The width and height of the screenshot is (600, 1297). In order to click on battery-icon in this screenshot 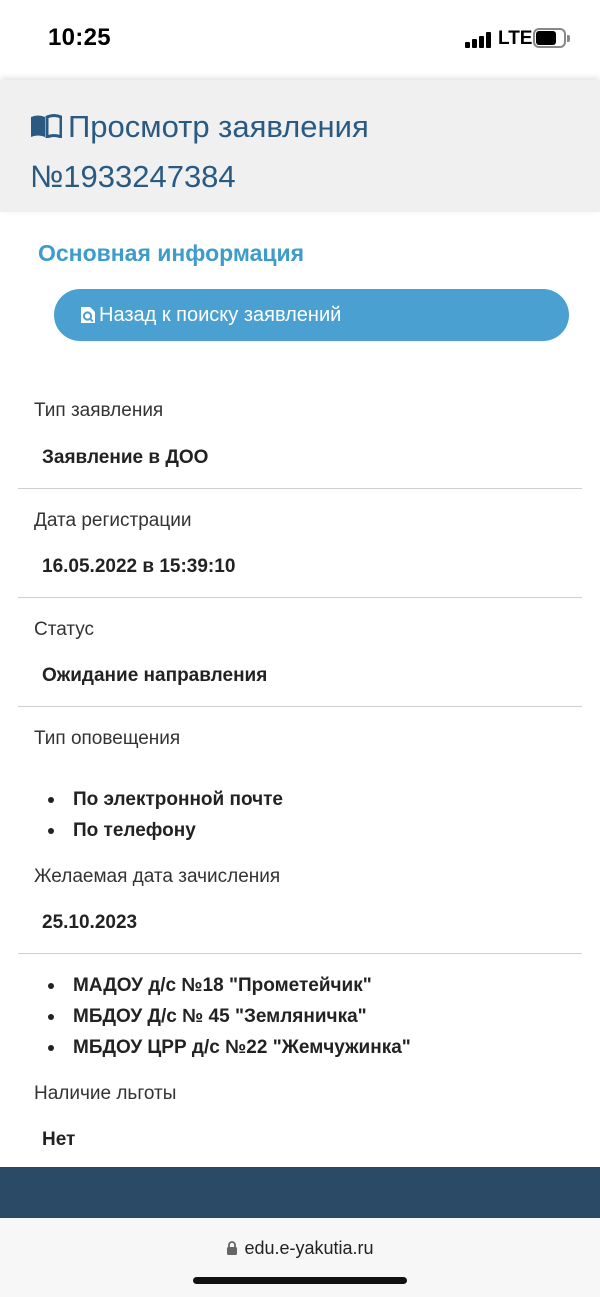, I will do `click(551, 38)`.